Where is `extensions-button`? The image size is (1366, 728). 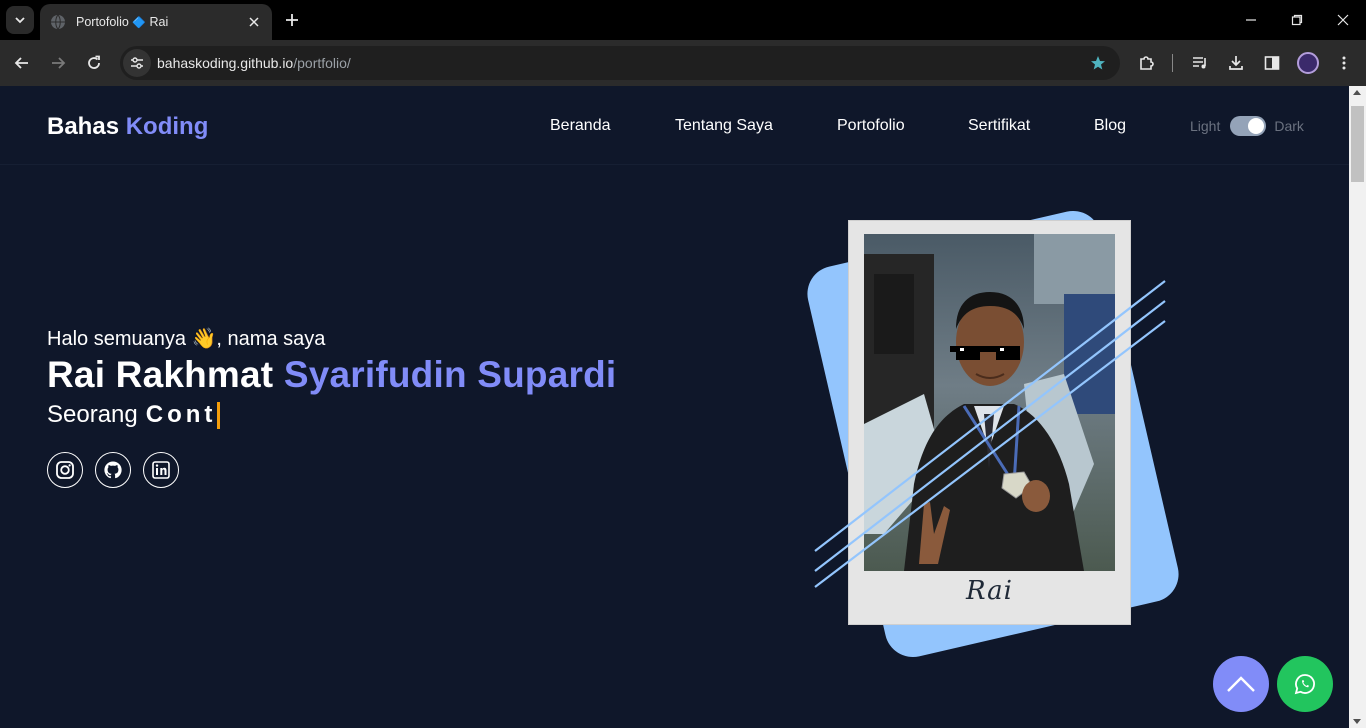 extensions-button is located at coordinates (1147, 63).